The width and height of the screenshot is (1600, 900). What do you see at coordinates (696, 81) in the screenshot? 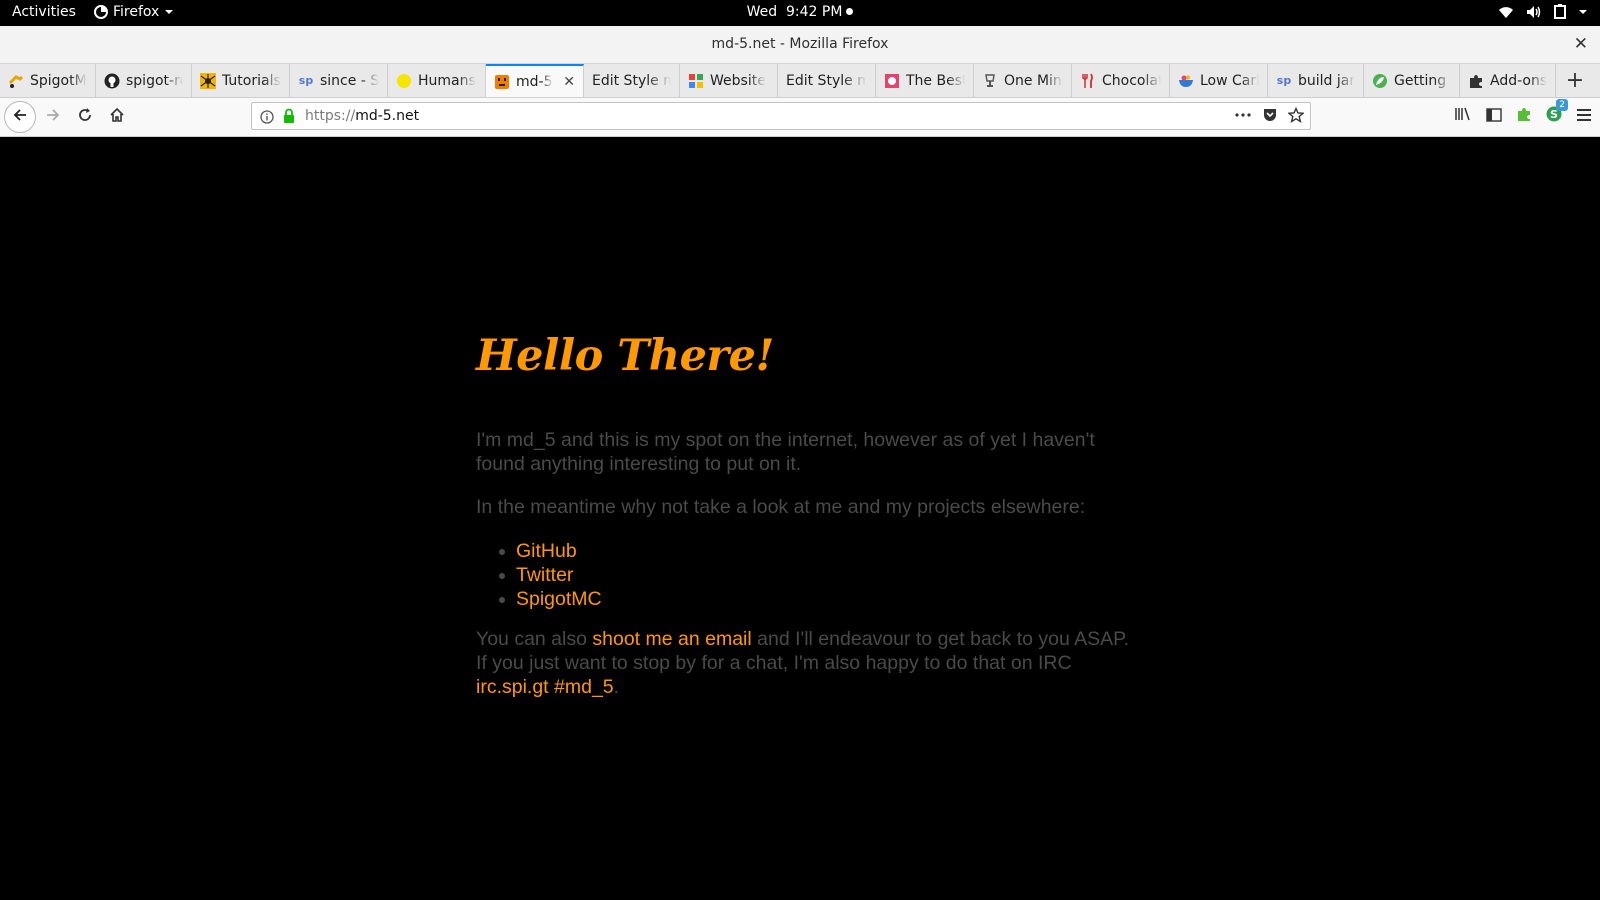
I see `colorful-squares-icon` at bounding box center [696, 81].